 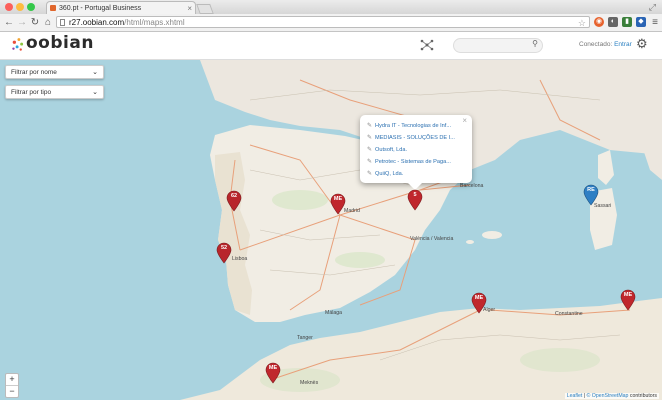 What do you see at coordinates (464, 120) in the screenshot?
I see `close-icon: ×` at bounding box center [464, 120].